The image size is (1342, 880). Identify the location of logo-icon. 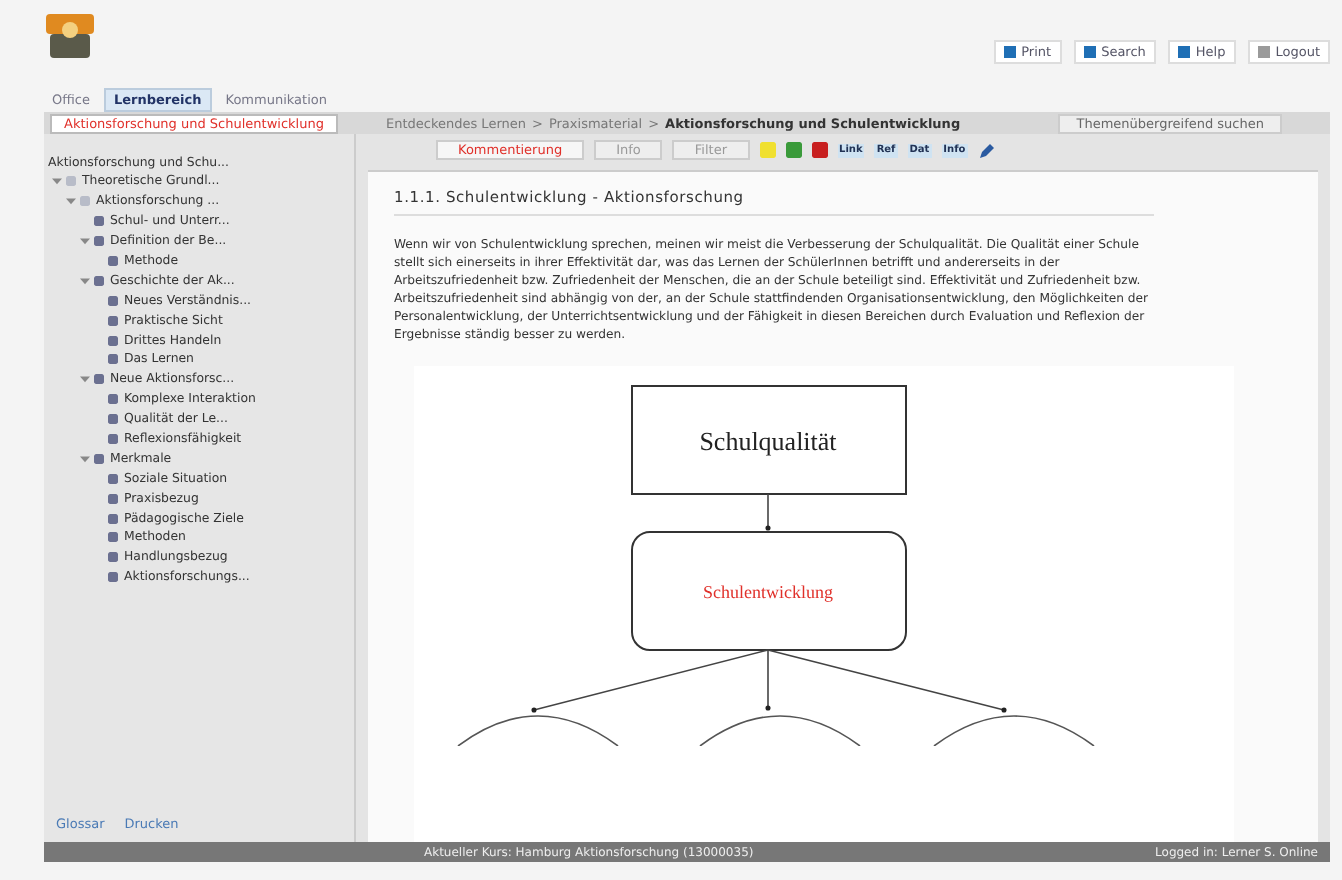
(70, 38).